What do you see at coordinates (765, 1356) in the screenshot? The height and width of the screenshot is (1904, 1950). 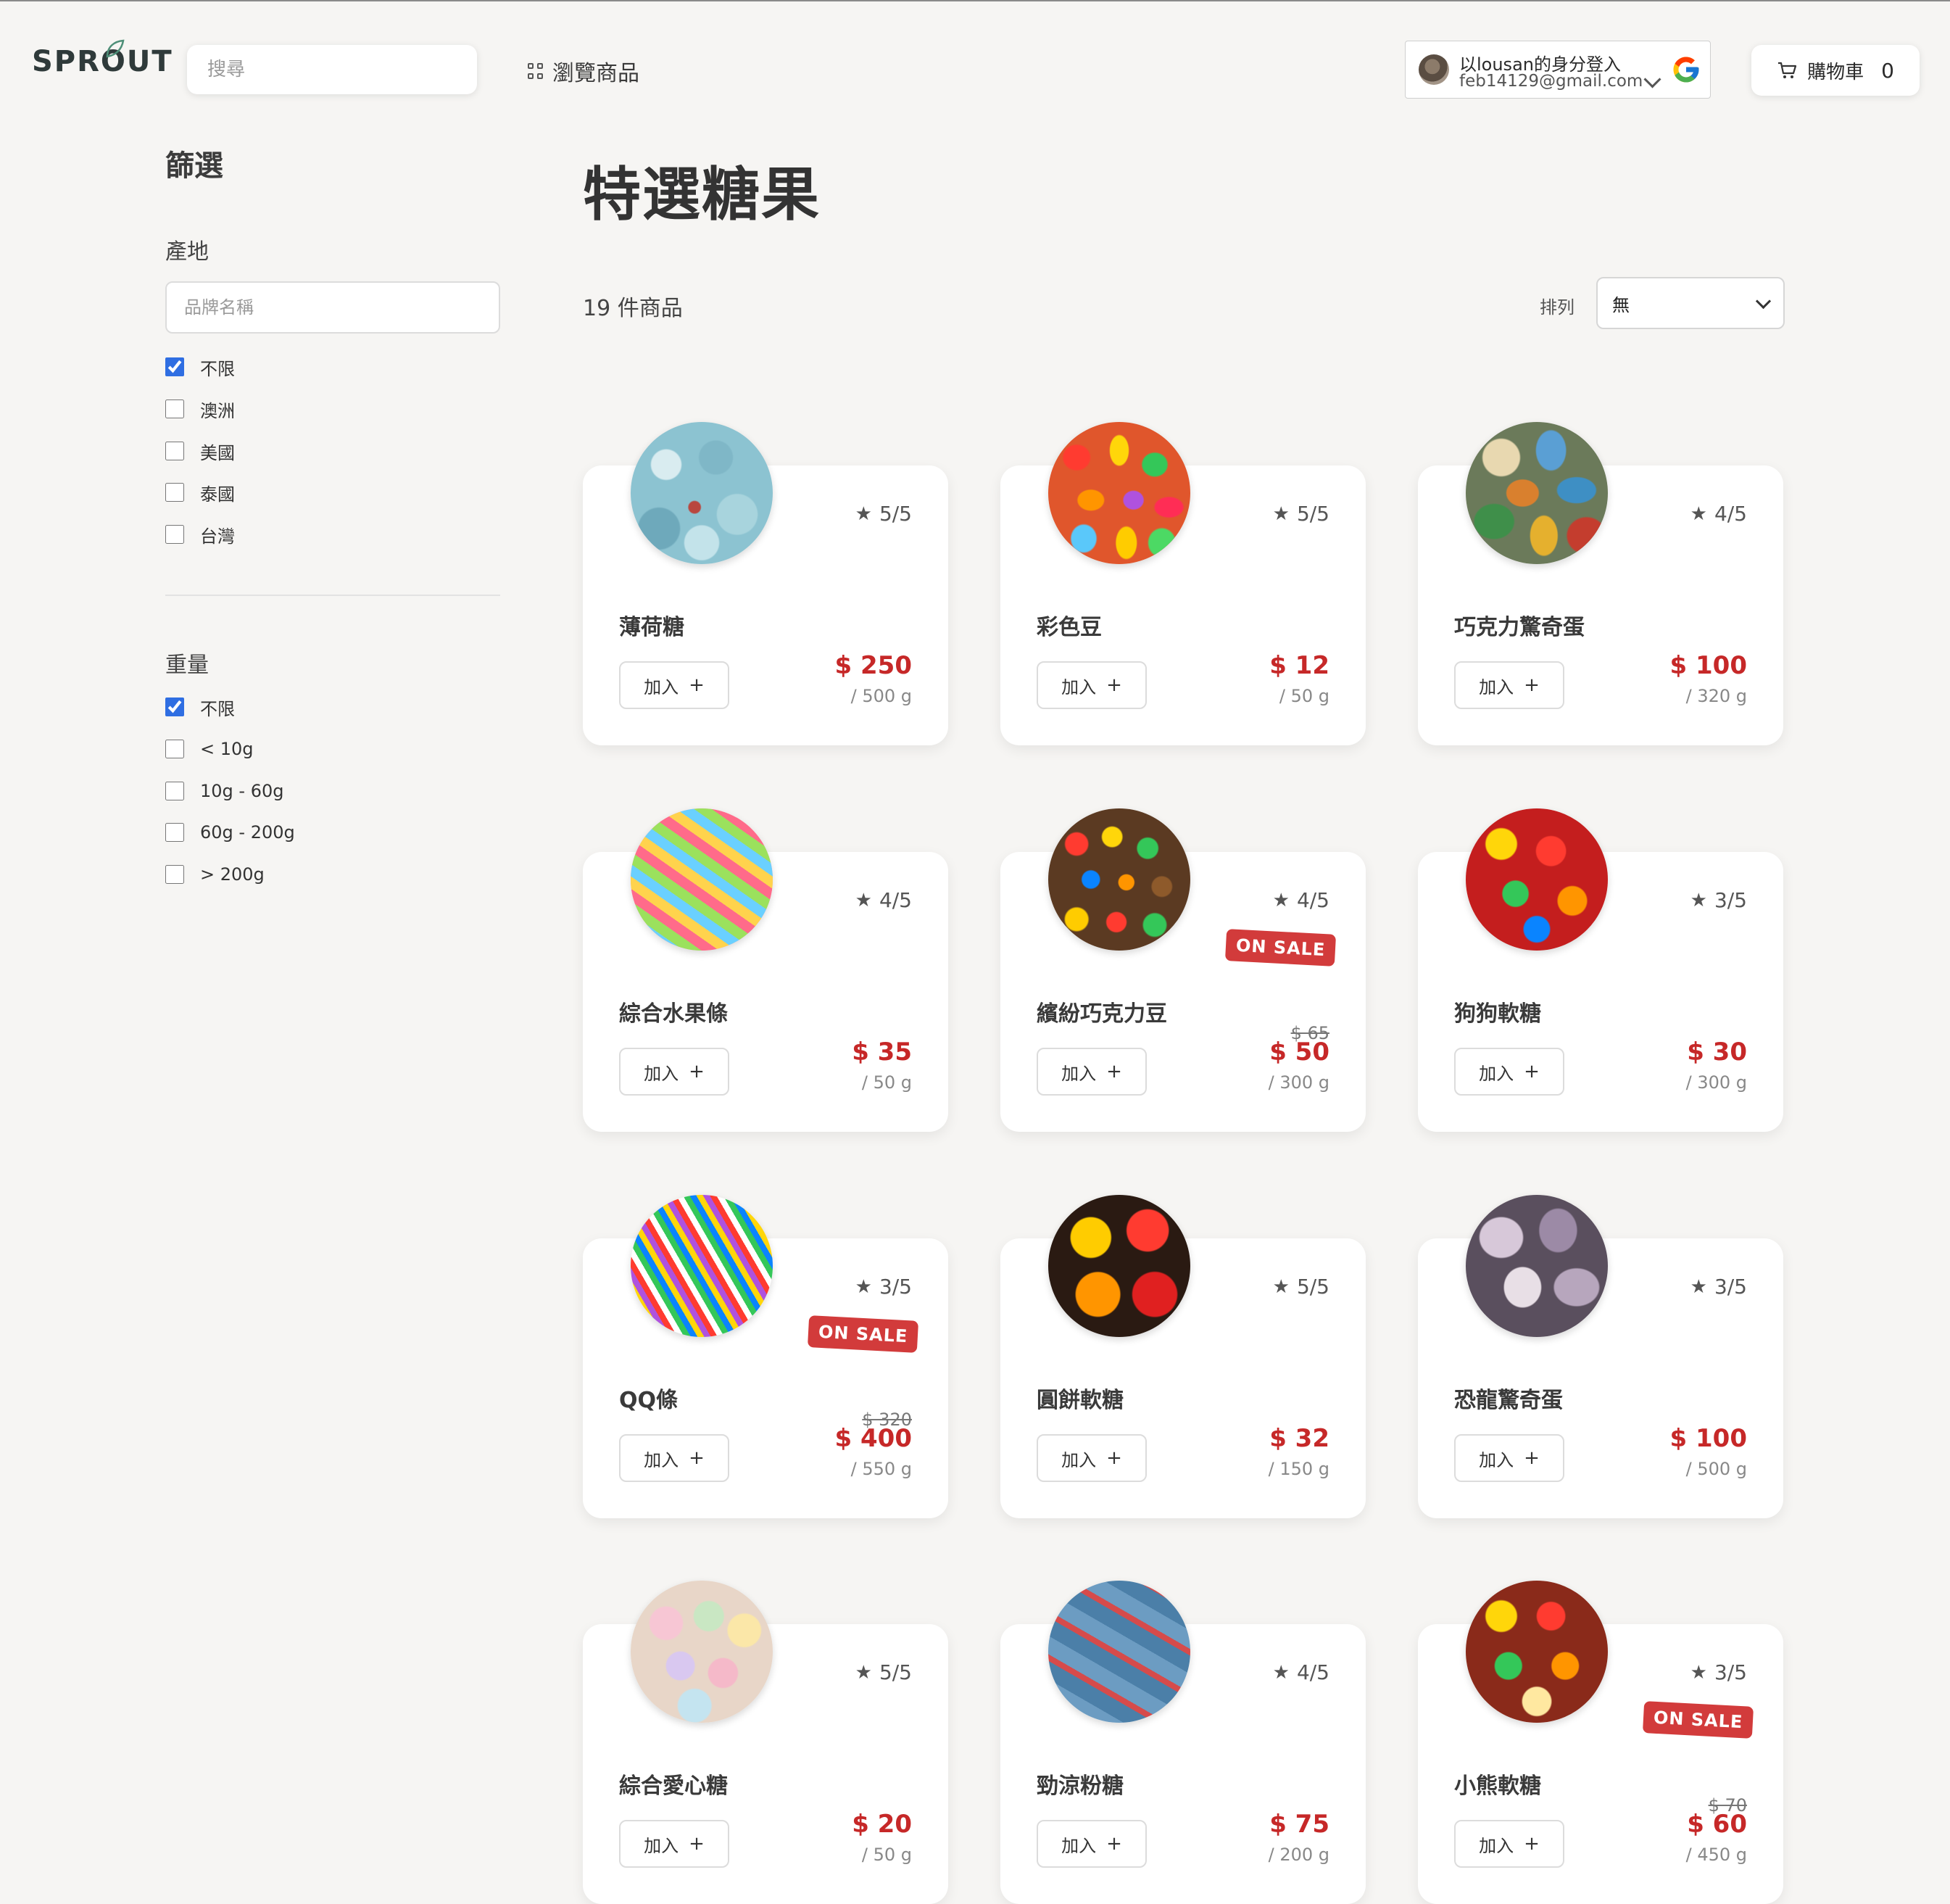 I see `product-card: ★ 3/5 ON SALE QQ條 加入 + $ 320 $ 400/ 550 g` at bounding box center [765, 1356].